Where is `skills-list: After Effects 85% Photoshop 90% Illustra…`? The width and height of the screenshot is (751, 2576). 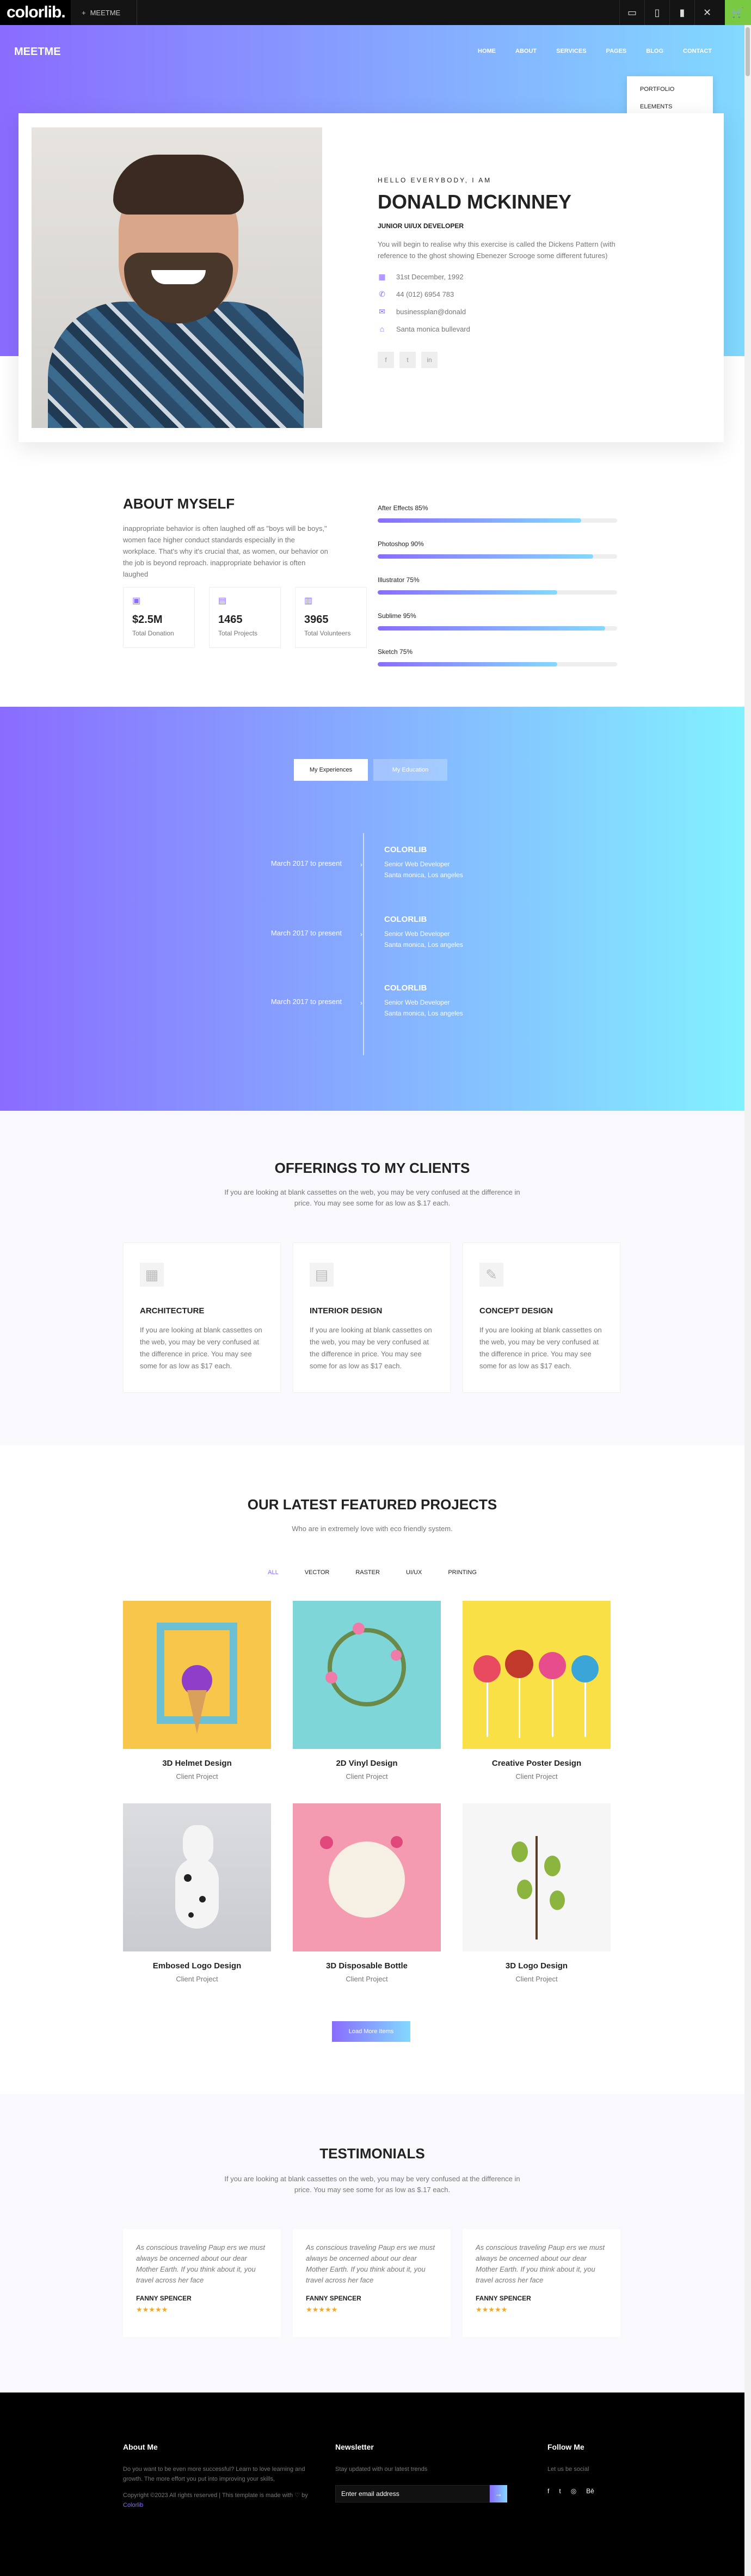
skills-list: After Effects 85% Photoshop 90% Illustra… is located at coordinates (498, 594).